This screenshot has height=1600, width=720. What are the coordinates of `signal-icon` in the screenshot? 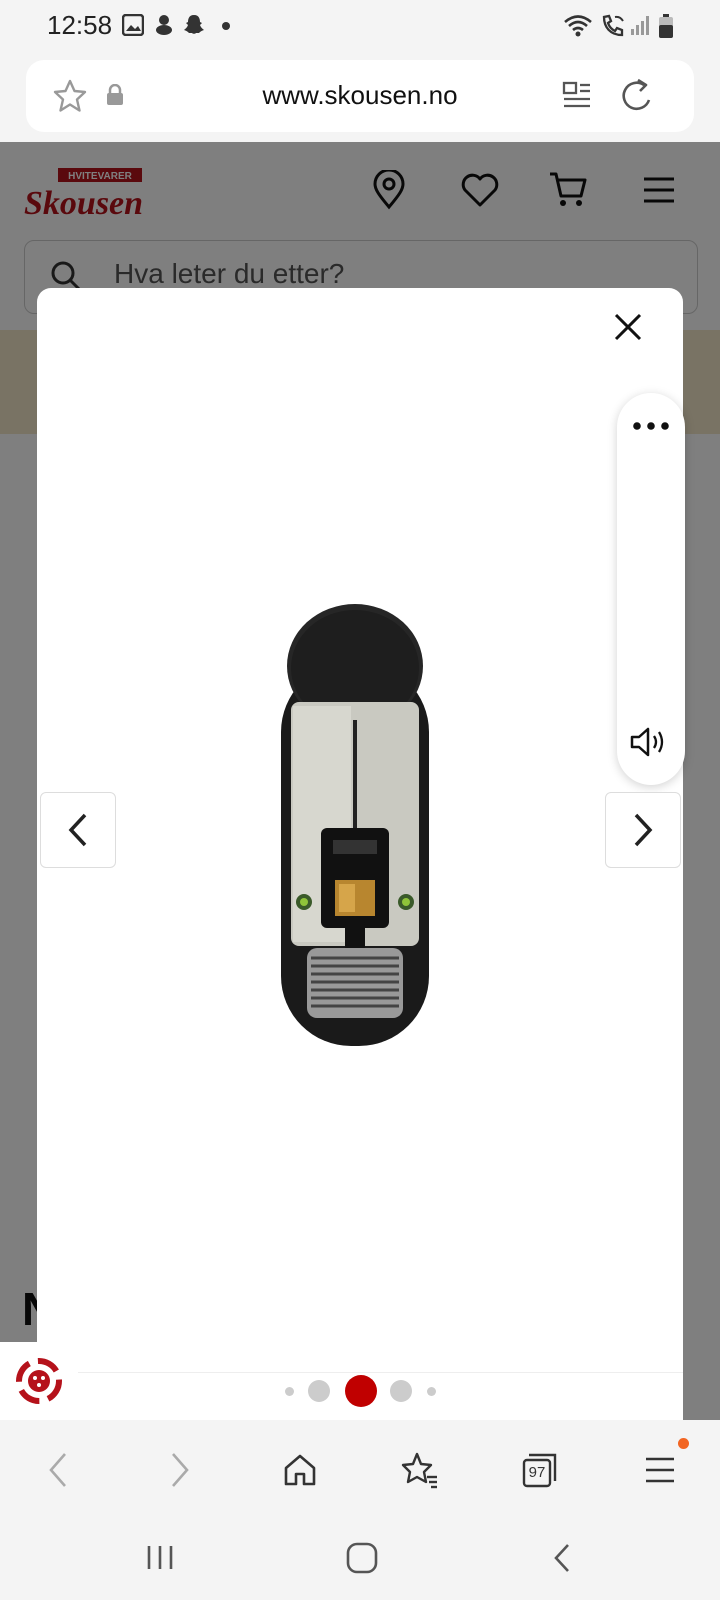 It's located at (640, 25).